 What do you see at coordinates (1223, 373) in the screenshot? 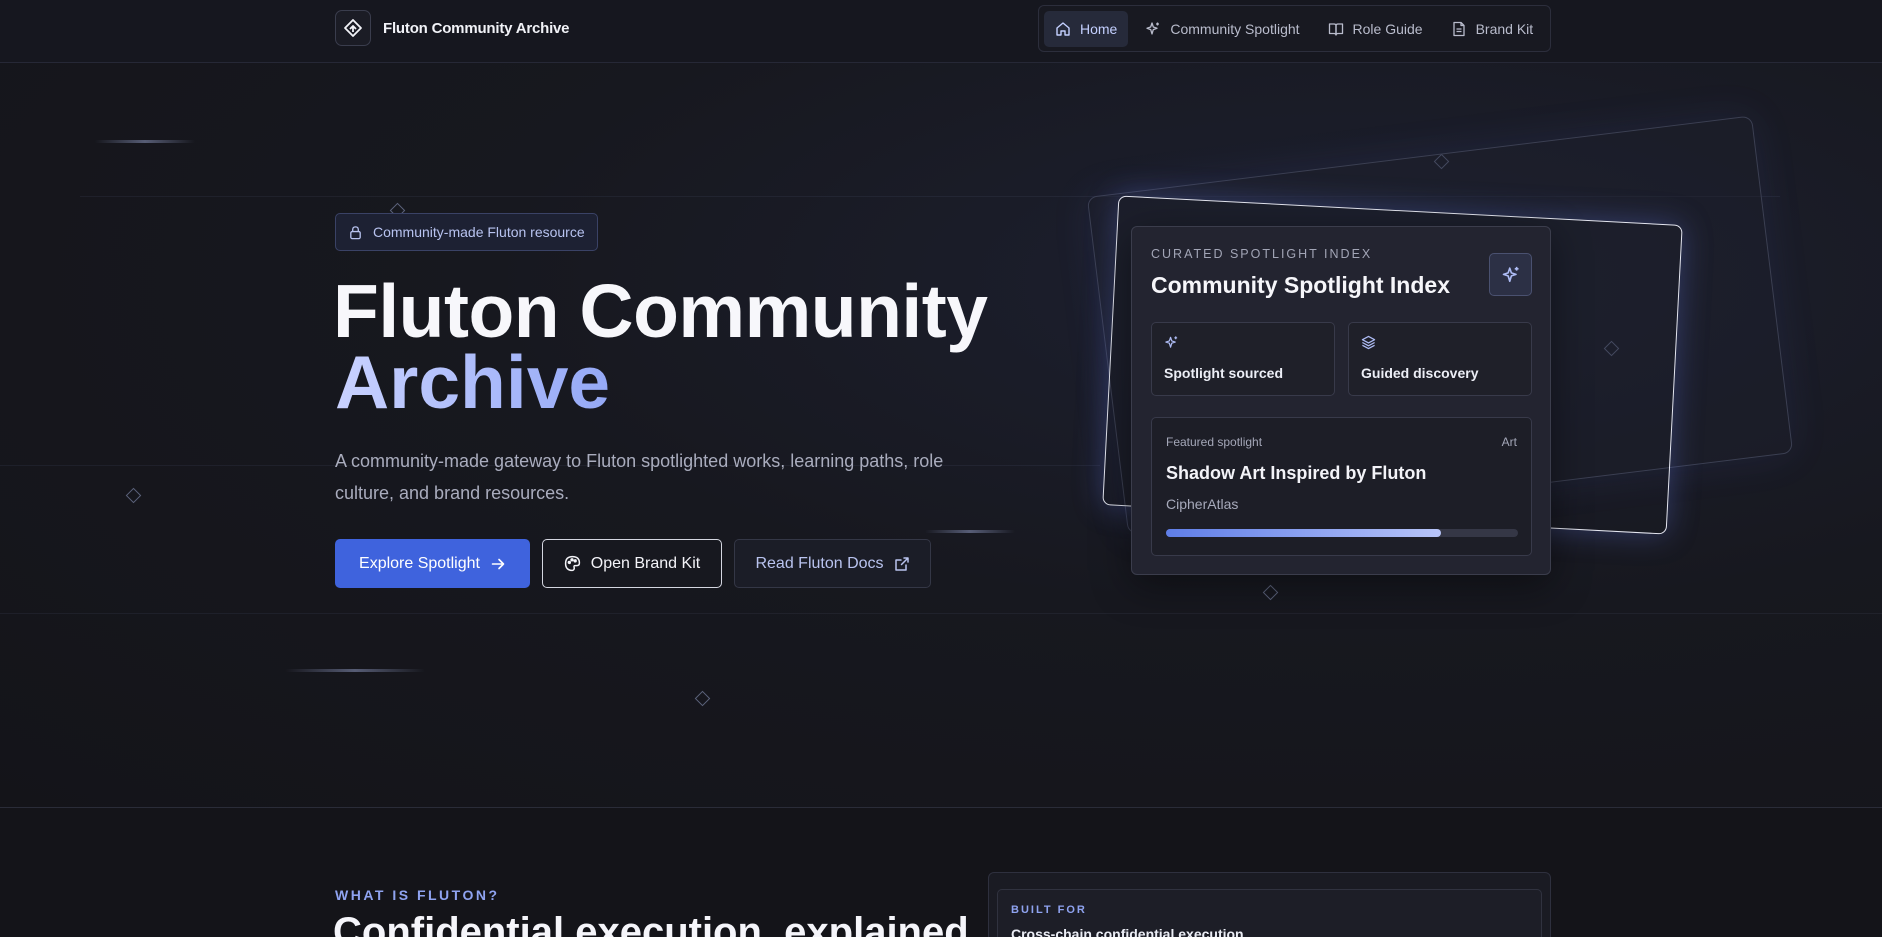
I see `feature-label: Spotlight sourced` at bounding box center [1223, 373].